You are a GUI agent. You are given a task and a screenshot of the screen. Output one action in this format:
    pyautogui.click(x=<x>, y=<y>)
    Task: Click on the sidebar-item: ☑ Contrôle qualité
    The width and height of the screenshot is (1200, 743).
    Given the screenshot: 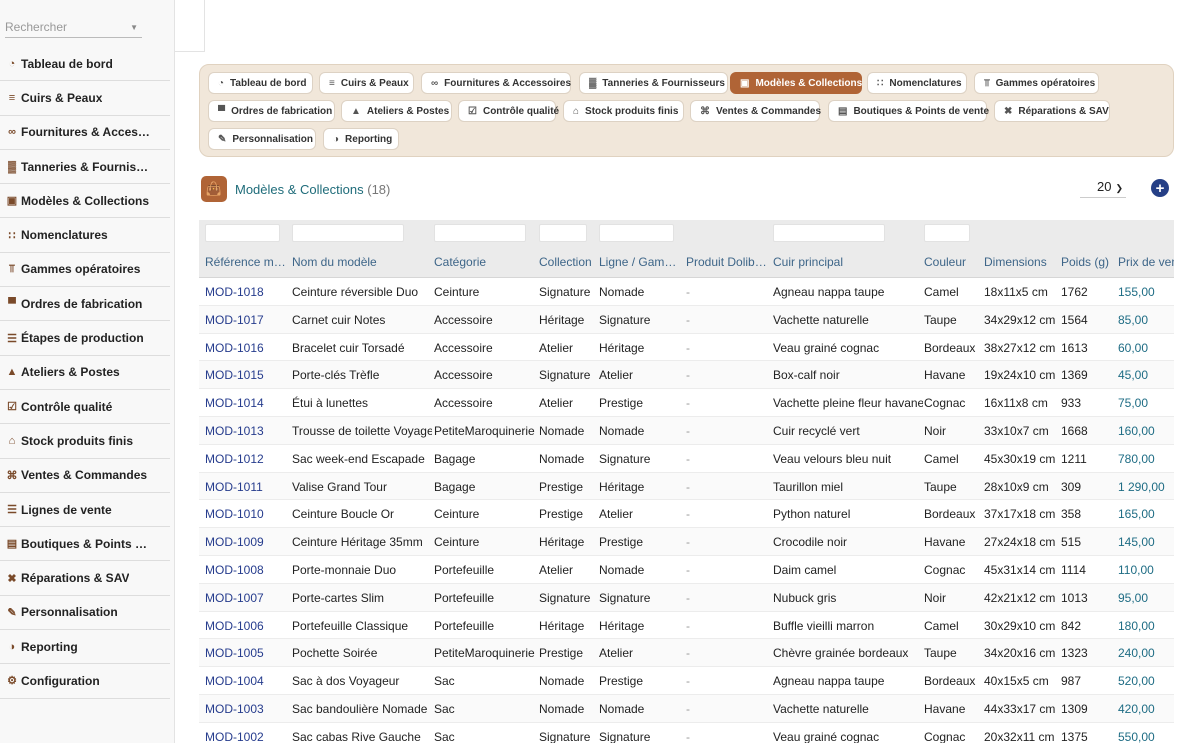 What is the action you would take?
    pyautogui.click(x=85, y=407)
    